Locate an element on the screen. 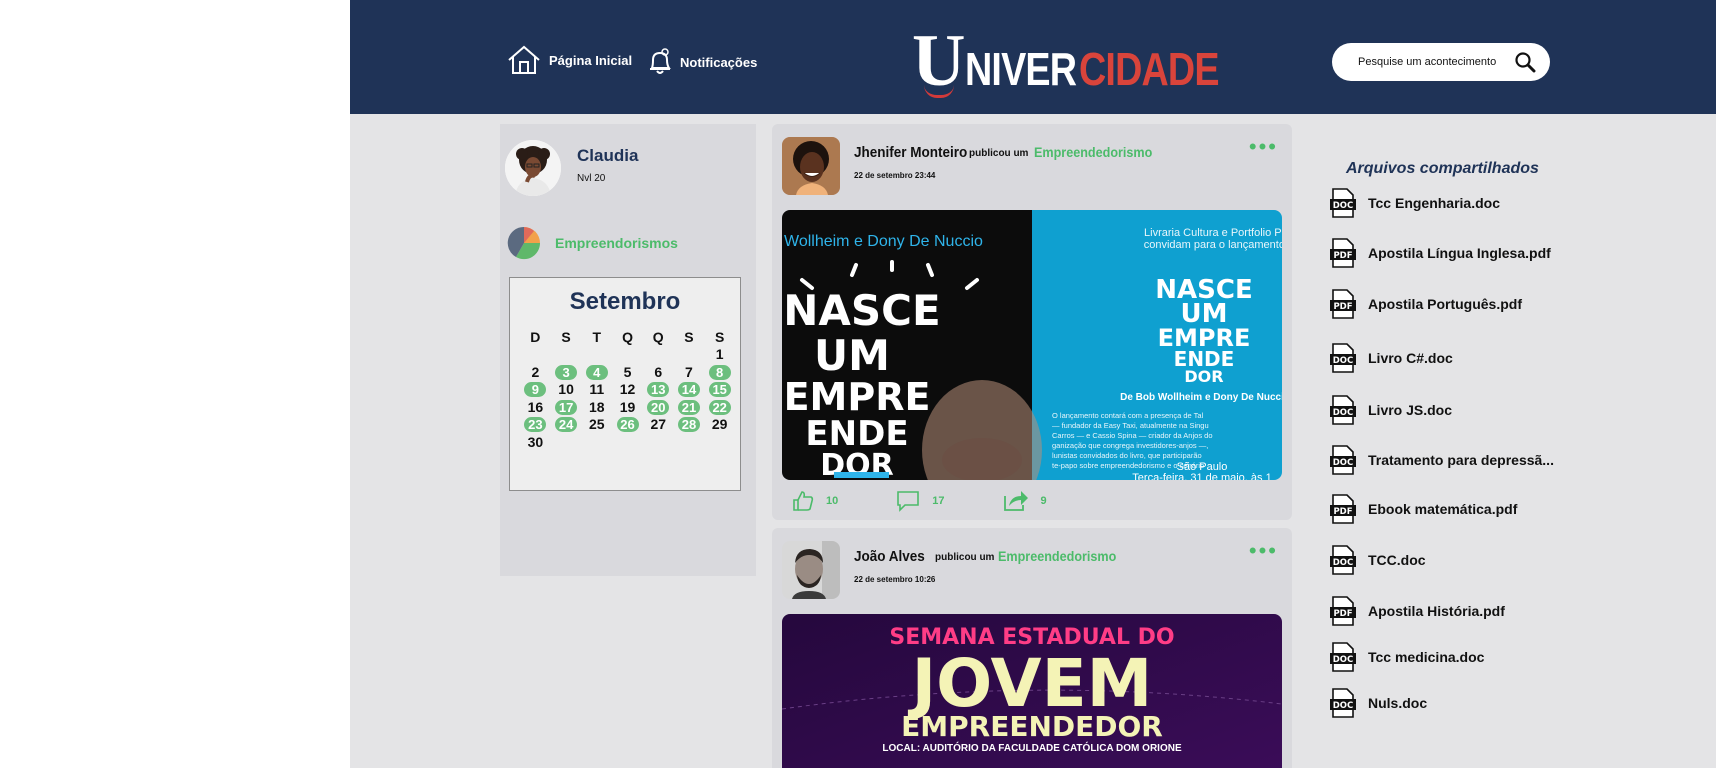 This screenshot has width=1734, height=768. search-bar is located at coordinates (1441, 62).